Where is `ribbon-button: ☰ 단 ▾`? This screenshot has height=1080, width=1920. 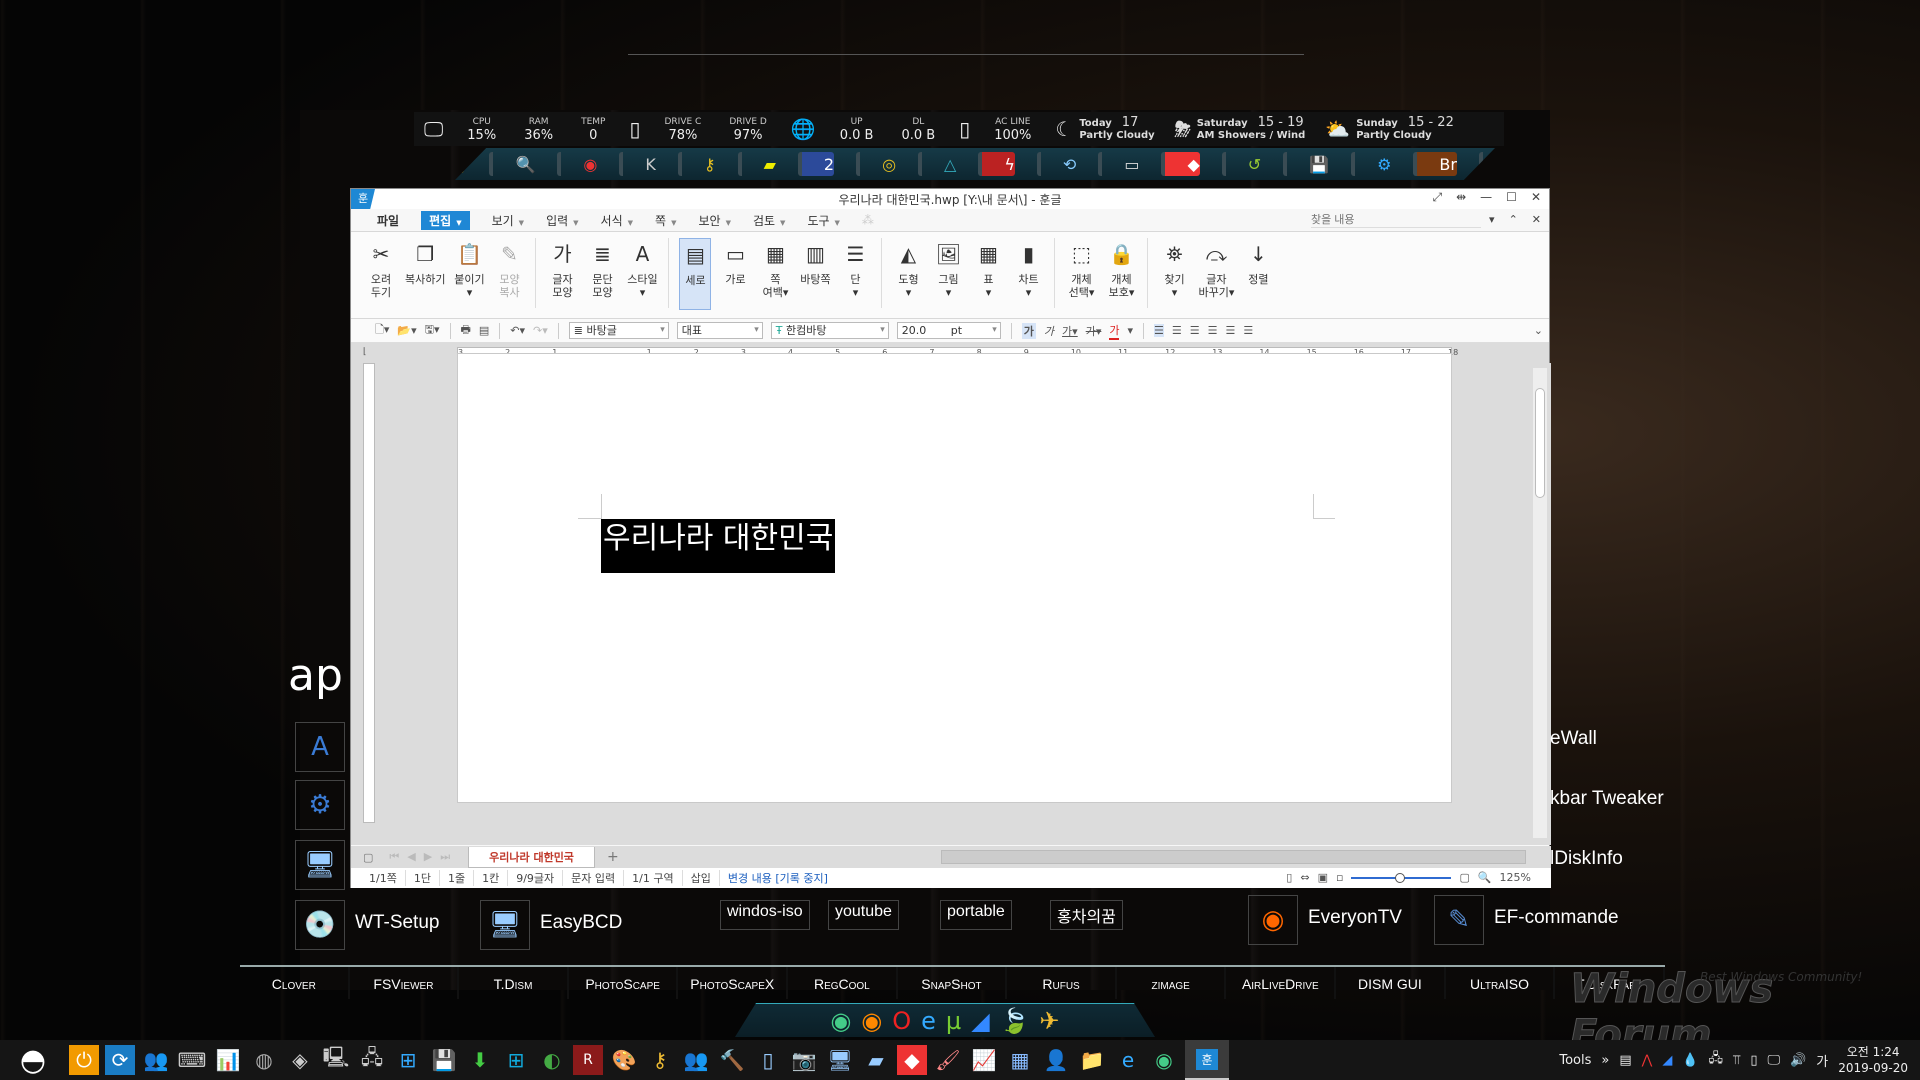 ribbon-button: ☰ 단 ▾ is located at coordinates (855, 274).